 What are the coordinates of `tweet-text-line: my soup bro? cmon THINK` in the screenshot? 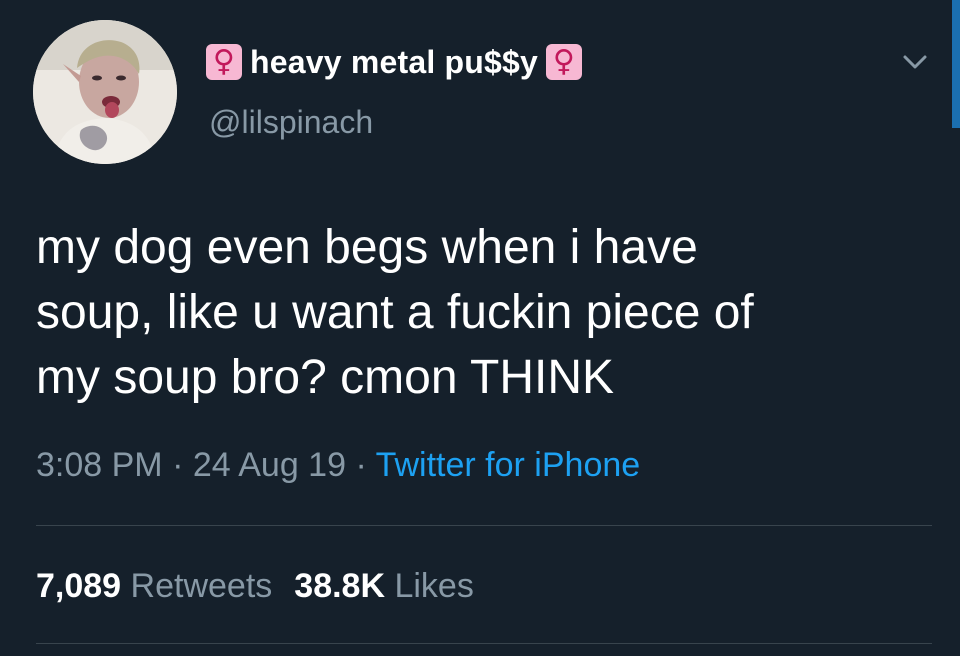 It's located at (325, 377).